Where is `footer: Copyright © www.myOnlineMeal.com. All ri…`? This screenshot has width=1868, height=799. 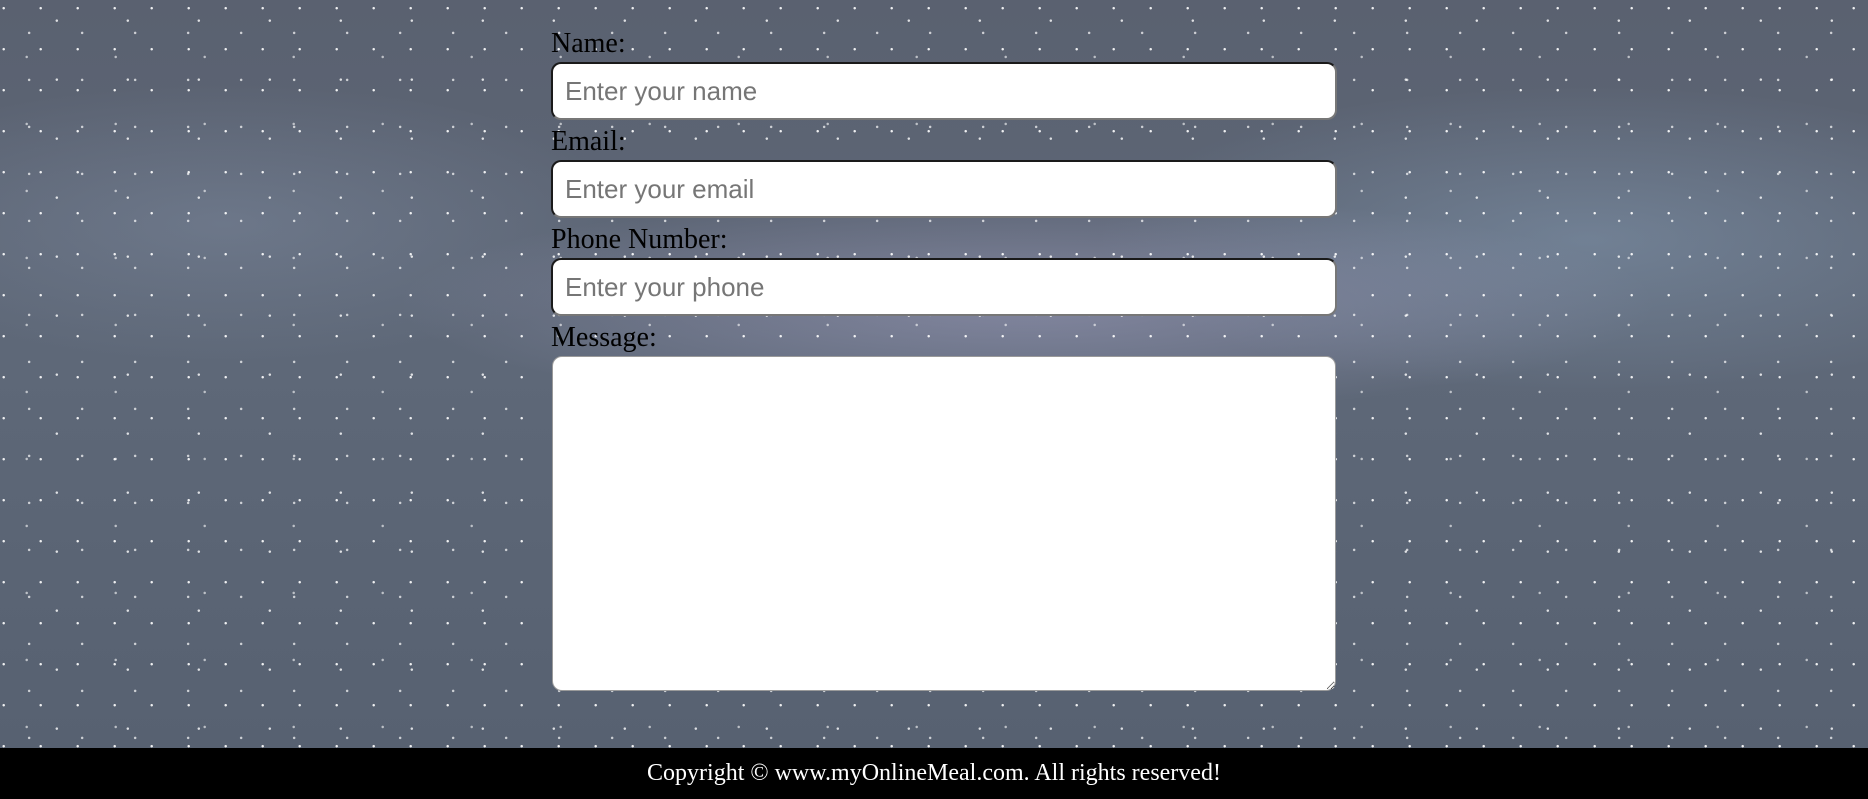
footer: Copyright © www.myOnlineMeal.com. All ri… is located at coordinates (934, 773).